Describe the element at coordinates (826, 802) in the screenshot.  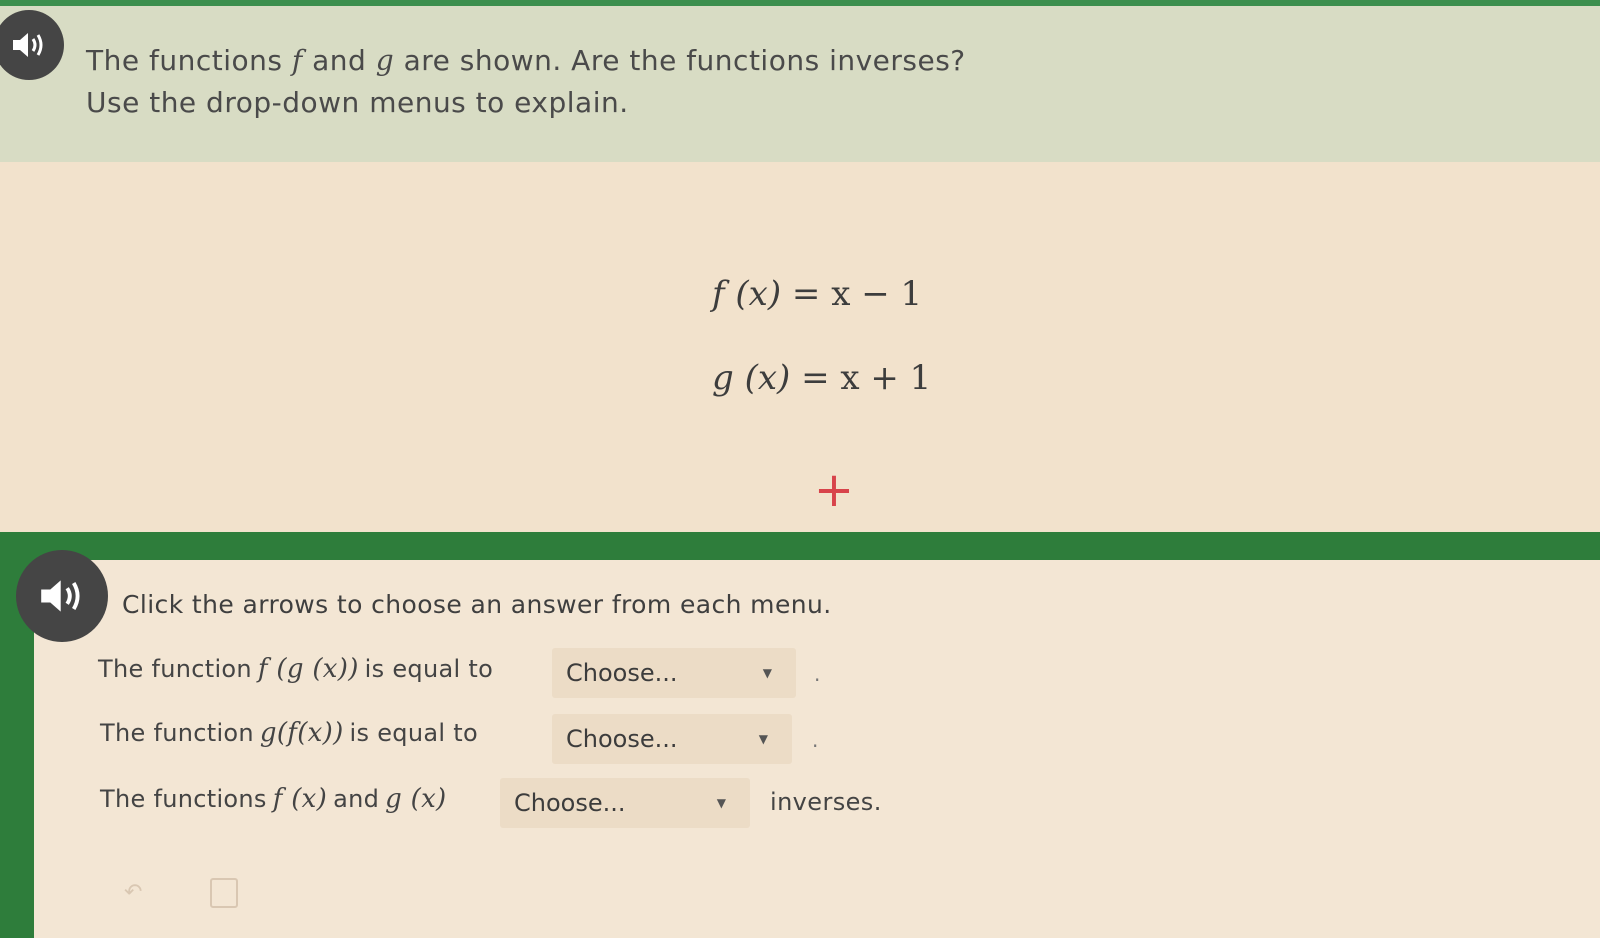
I see `row-3-end: inverses.` at that location.